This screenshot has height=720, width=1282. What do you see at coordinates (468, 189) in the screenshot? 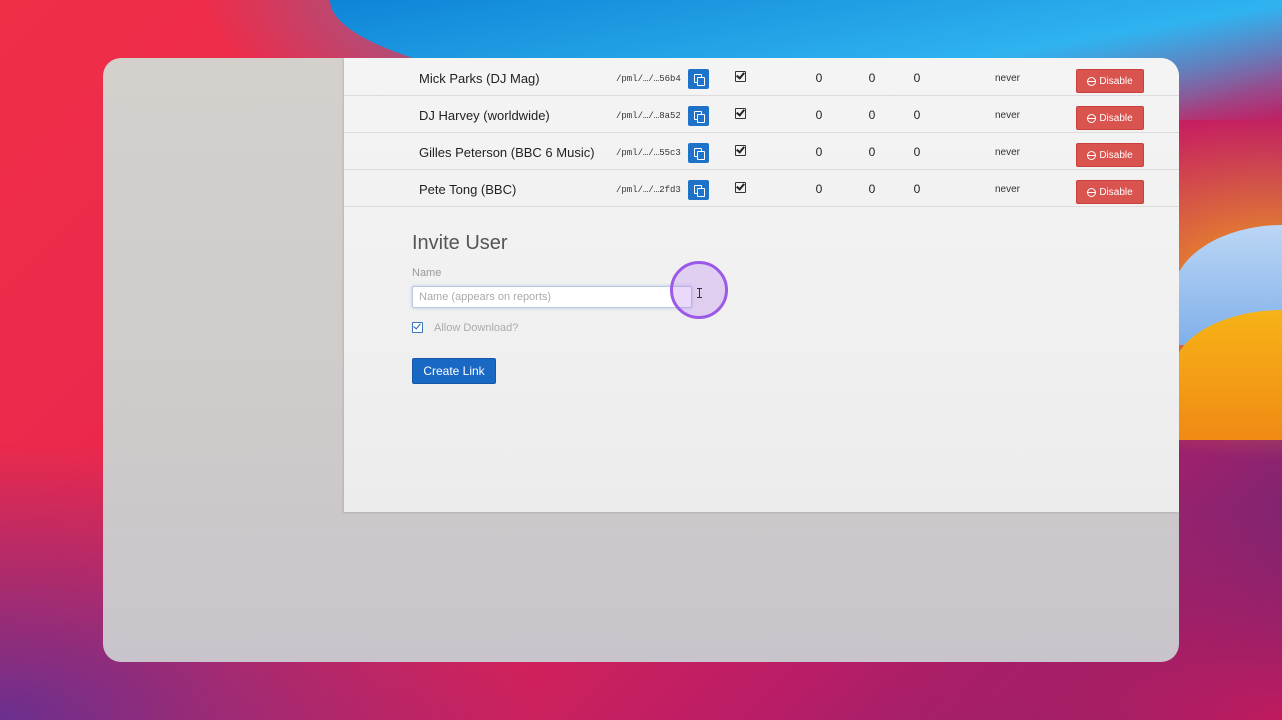
I see `user-name: Pete Tong (BBC)` at bounding box center [468, 189].